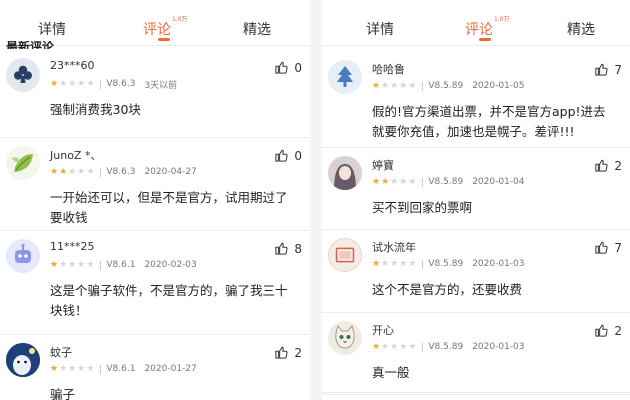 The image size is (630, 400). What do you see at coordinates (345, 338) in the screenshot?
I see `cat-icon` at bounding box center [345, 338].